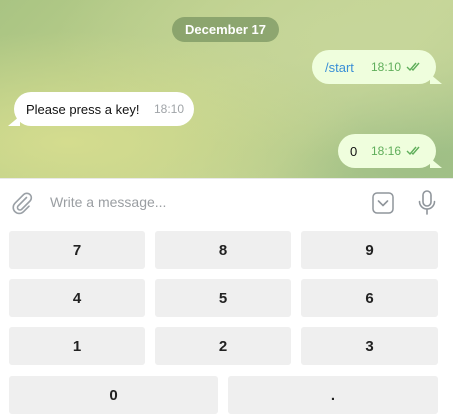 Image resolution: width=453 pixels, height=420 pixels. I want to click on message-composer, so click(226, 201).